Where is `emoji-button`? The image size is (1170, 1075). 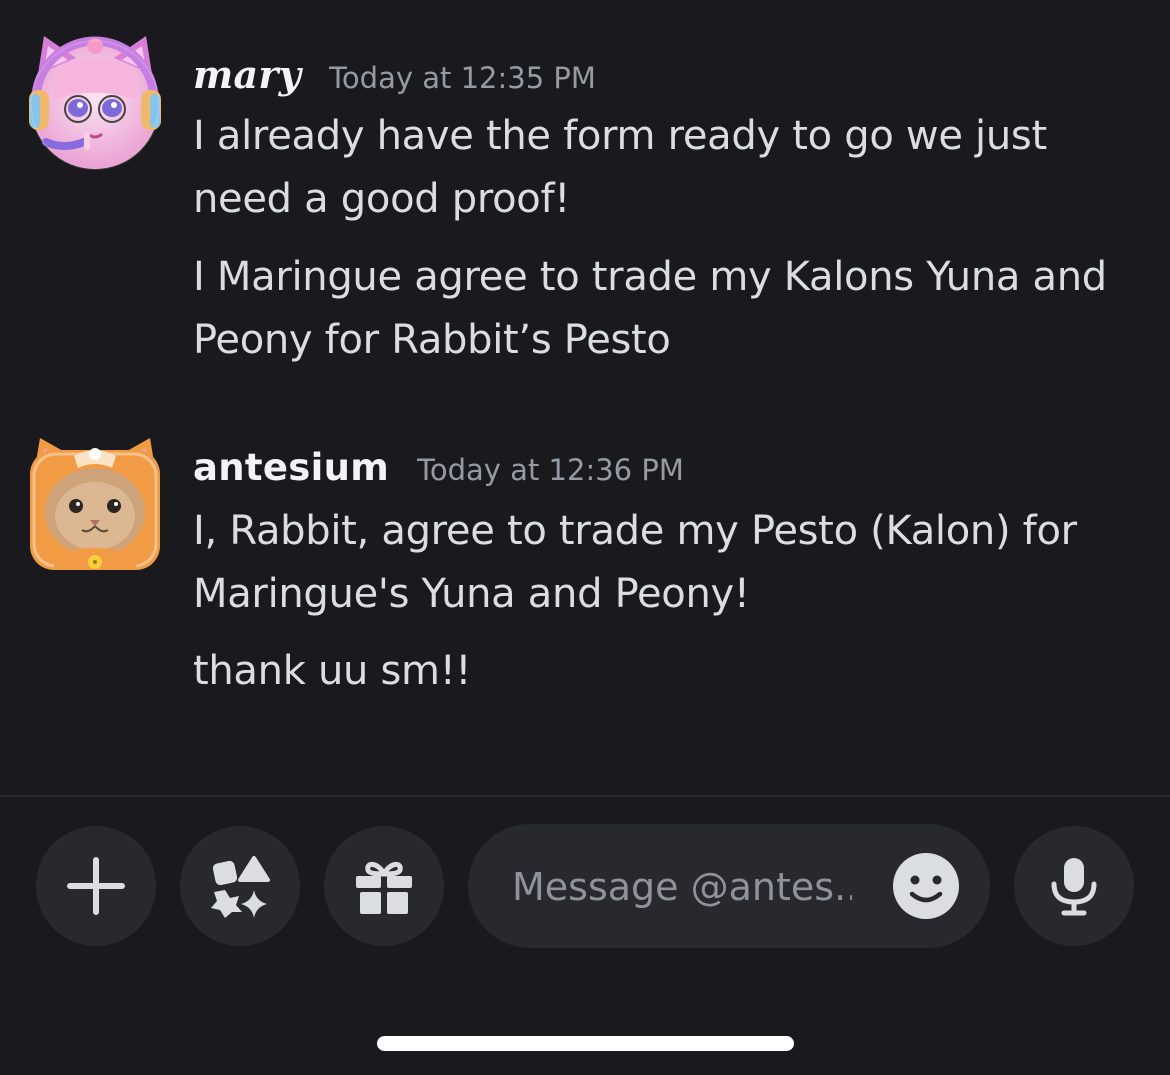 emoji-button is located at coordinates (926, 886).